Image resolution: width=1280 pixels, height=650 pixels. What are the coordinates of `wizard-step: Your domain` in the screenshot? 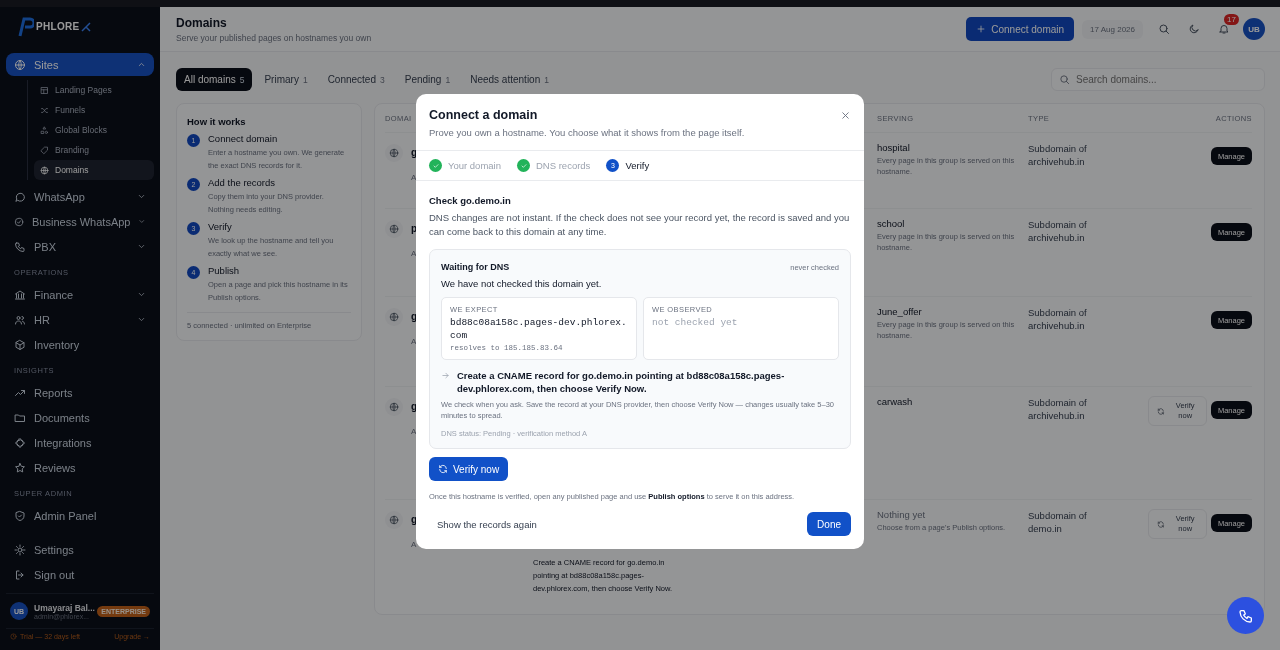 It's located at (465, 165).